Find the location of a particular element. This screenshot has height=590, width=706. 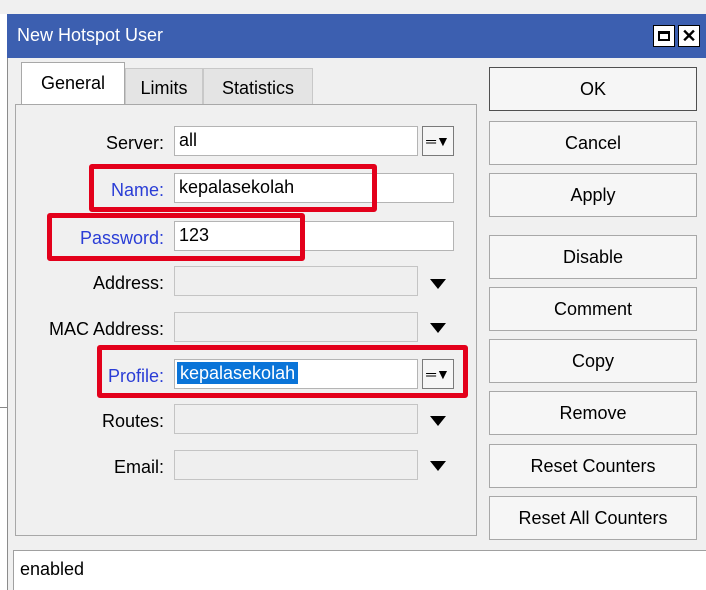

highlight-name is located at coordinates (233, 188).